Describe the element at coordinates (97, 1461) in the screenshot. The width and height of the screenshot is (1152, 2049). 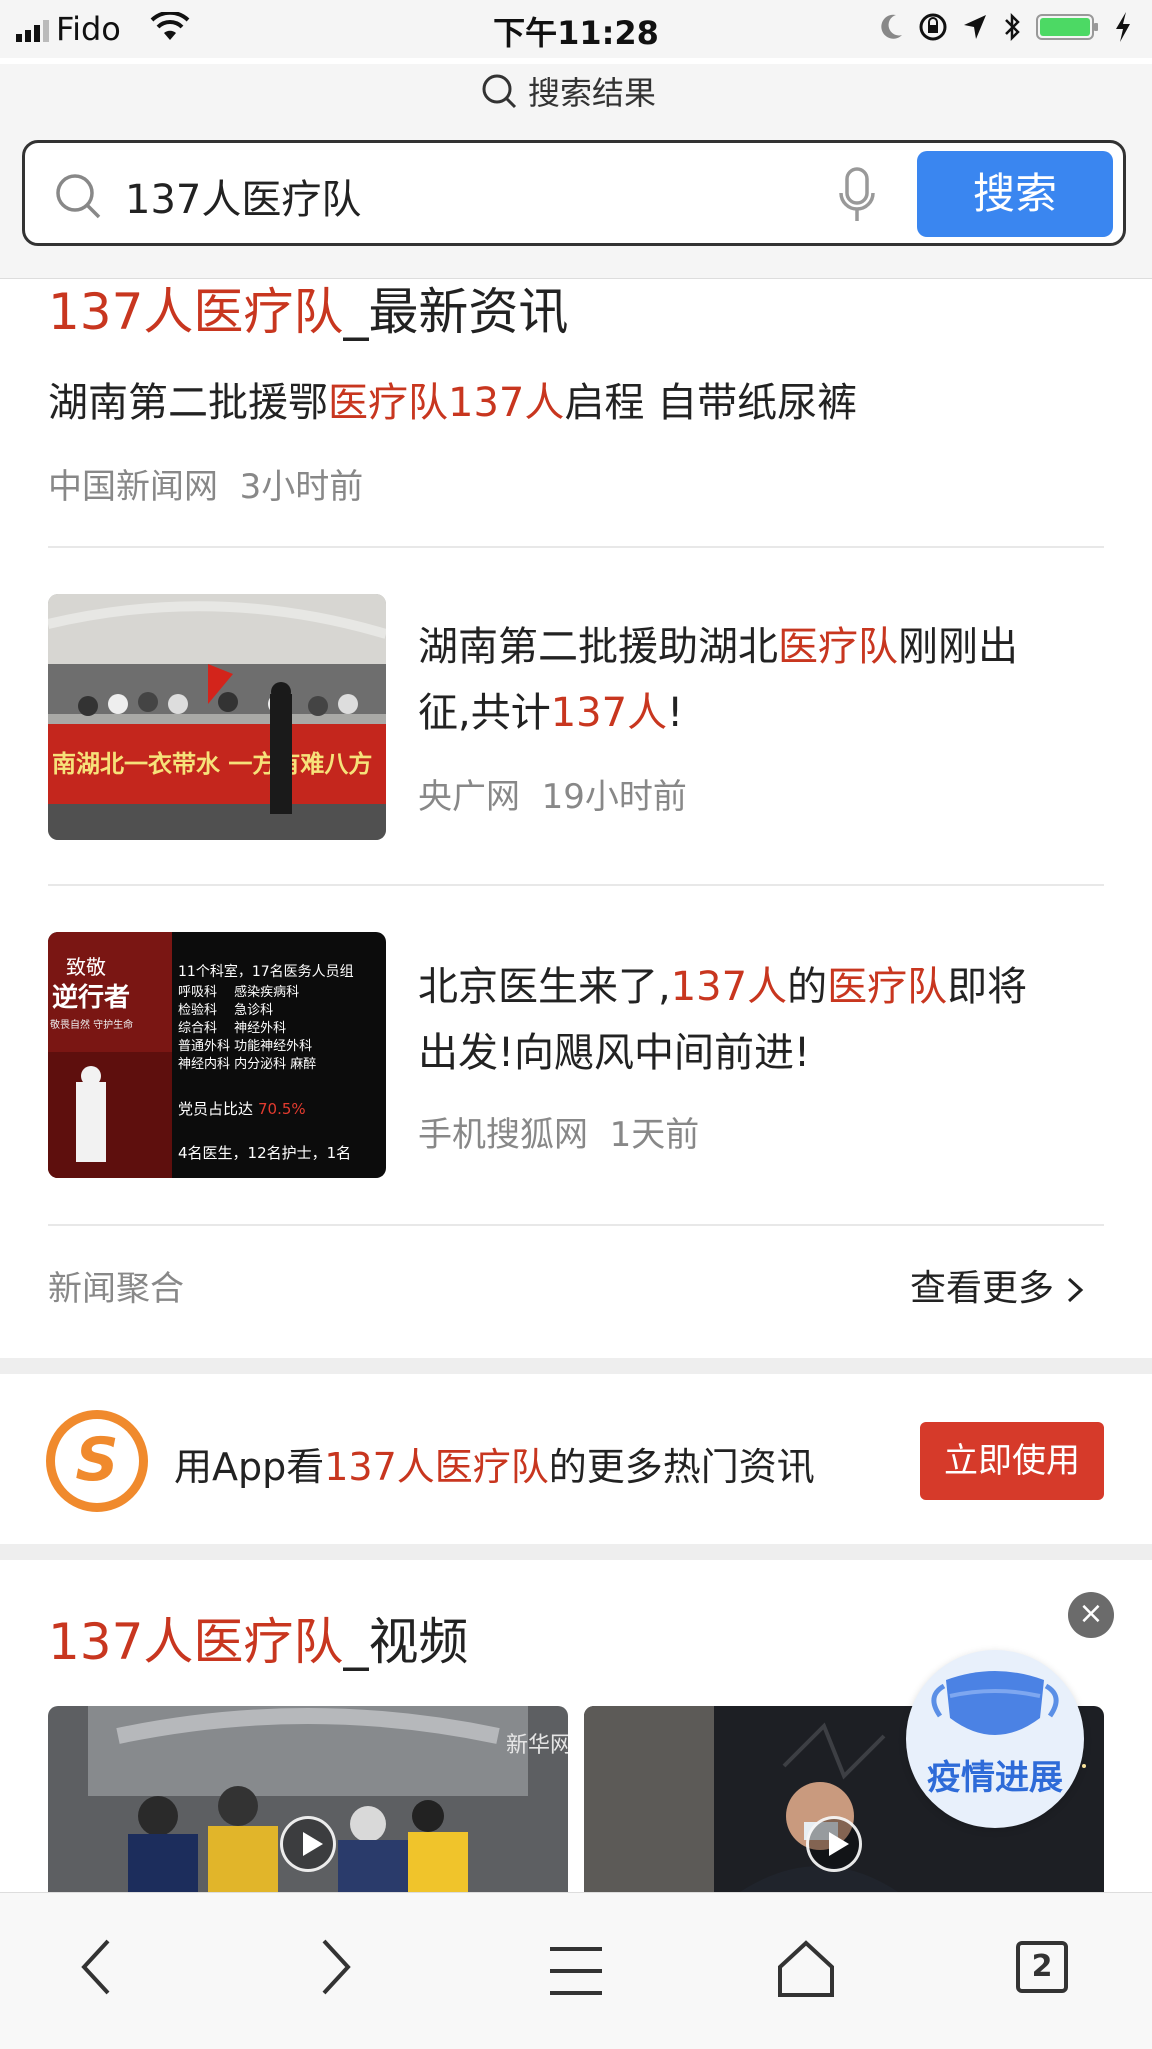
I see `sogou-logo-icon: S` at that location.